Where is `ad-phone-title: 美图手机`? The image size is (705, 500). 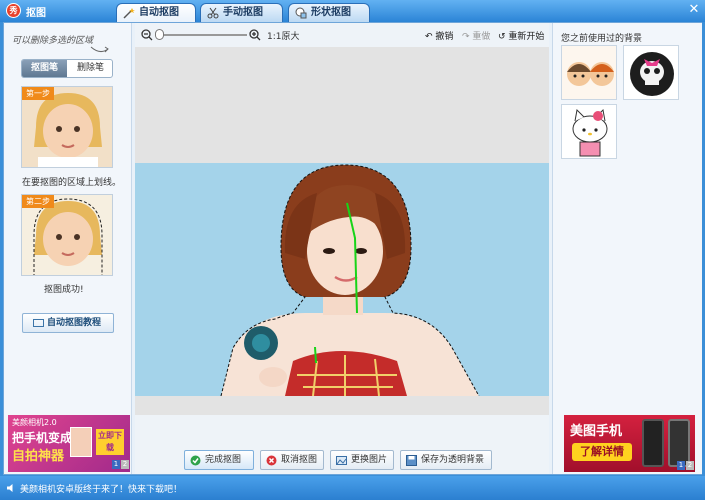 ad-phone-title: 美图手机 is located at coordinates (596, 431).